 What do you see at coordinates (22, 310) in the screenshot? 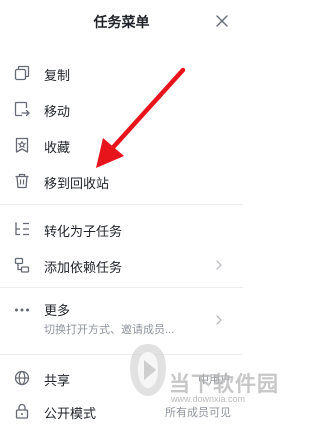
I see `more-dots-icon` at bounding box center [22, 310].